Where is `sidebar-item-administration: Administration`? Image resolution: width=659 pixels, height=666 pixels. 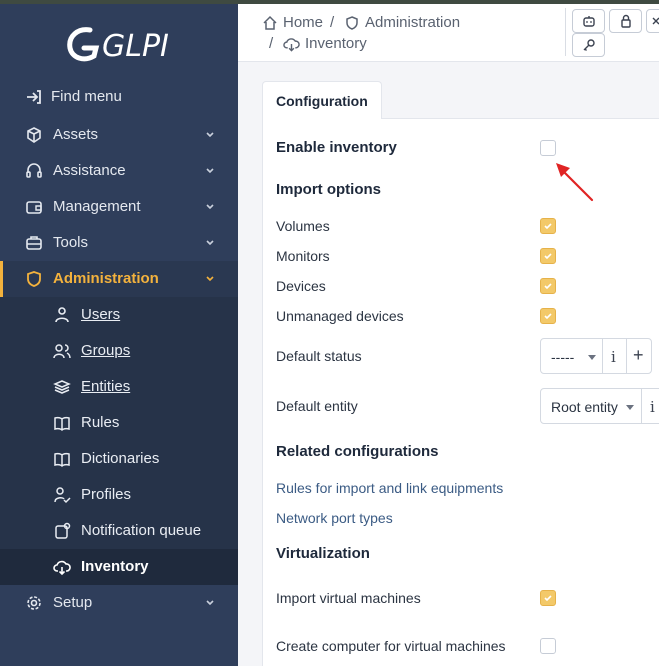 sidebar-item-administration: Administration is located at coordinates (119, 279).